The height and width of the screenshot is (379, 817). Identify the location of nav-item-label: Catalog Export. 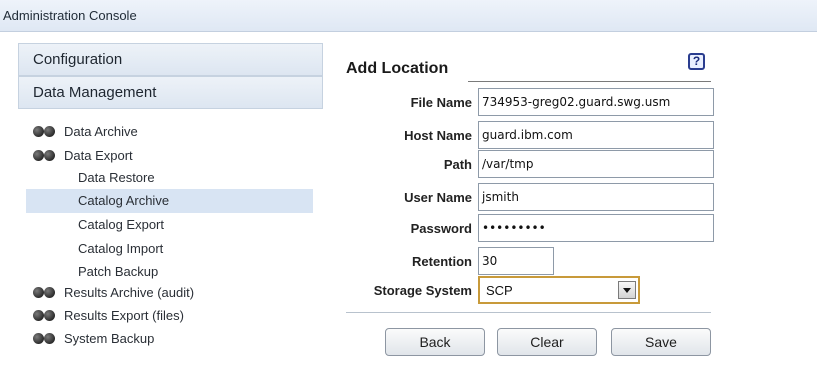
(121, 224).